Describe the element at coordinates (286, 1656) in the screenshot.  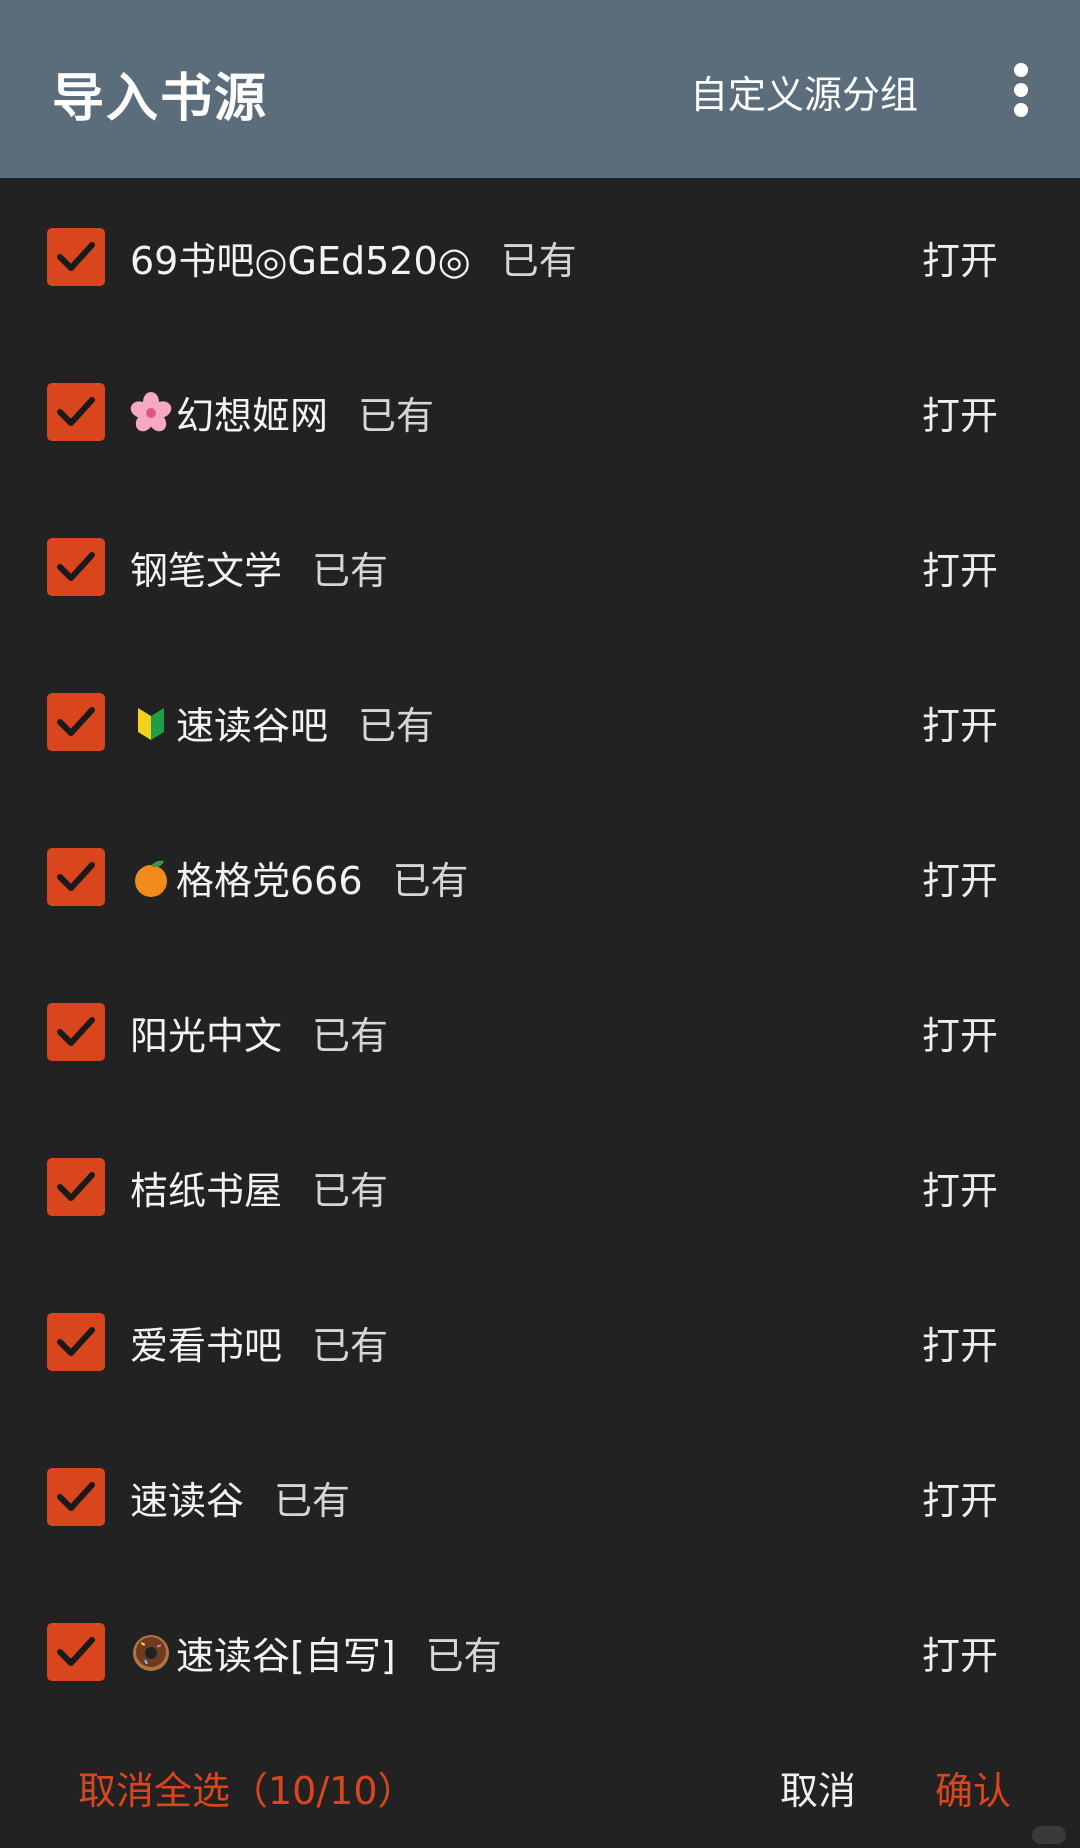
I see `source-name: 速读谷[自写]` at that location.